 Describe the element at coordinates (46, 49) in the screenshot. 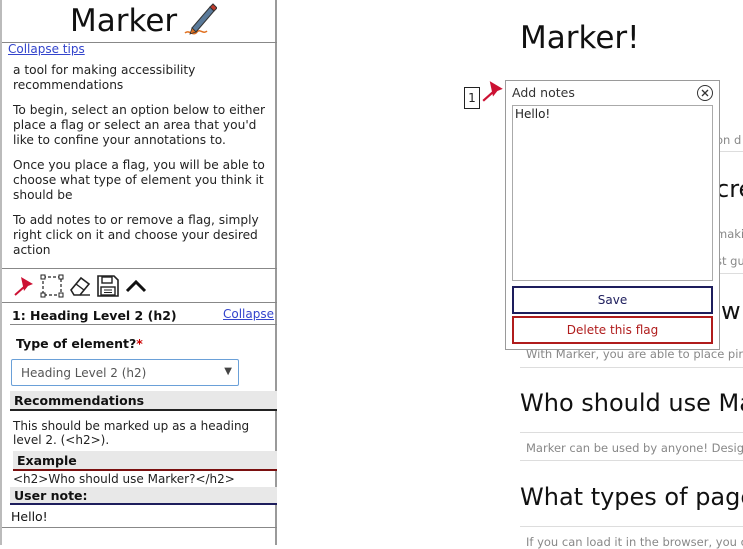

I see `collapse-tips-link: Collapse tips` at that location.